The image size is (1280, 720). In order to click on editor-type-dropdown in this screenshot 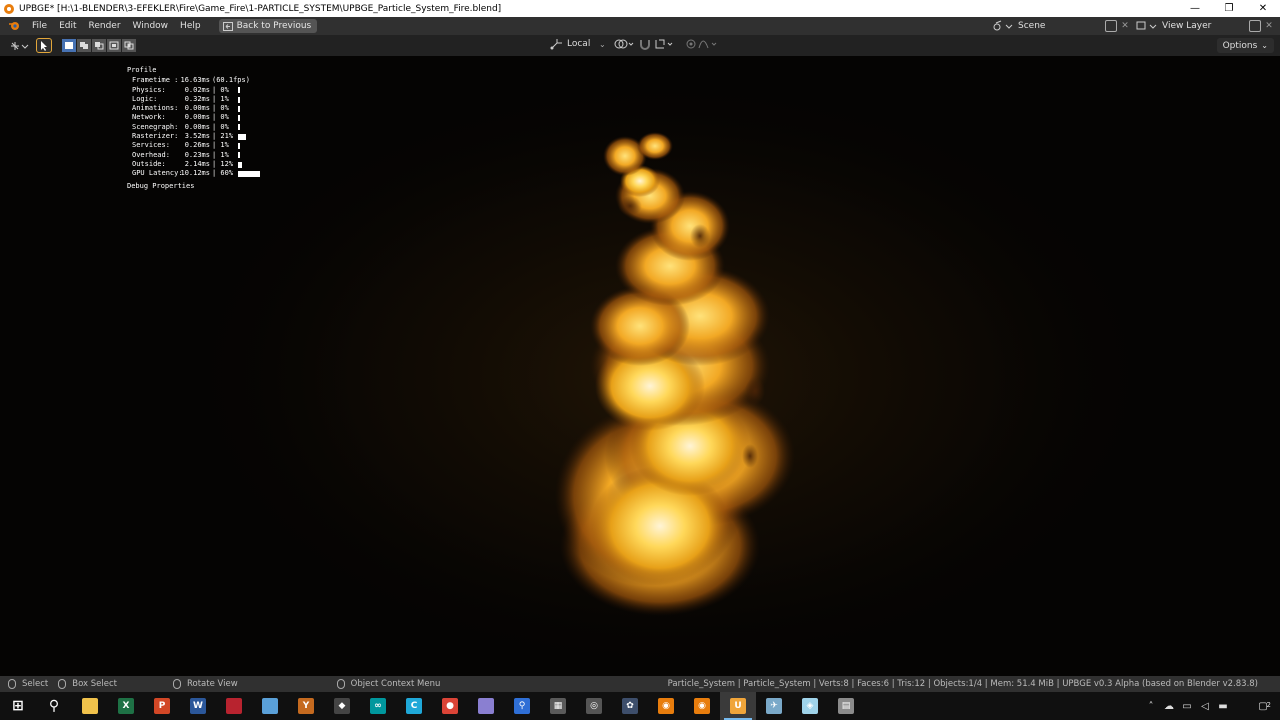, I will do `click(19, 45)`.